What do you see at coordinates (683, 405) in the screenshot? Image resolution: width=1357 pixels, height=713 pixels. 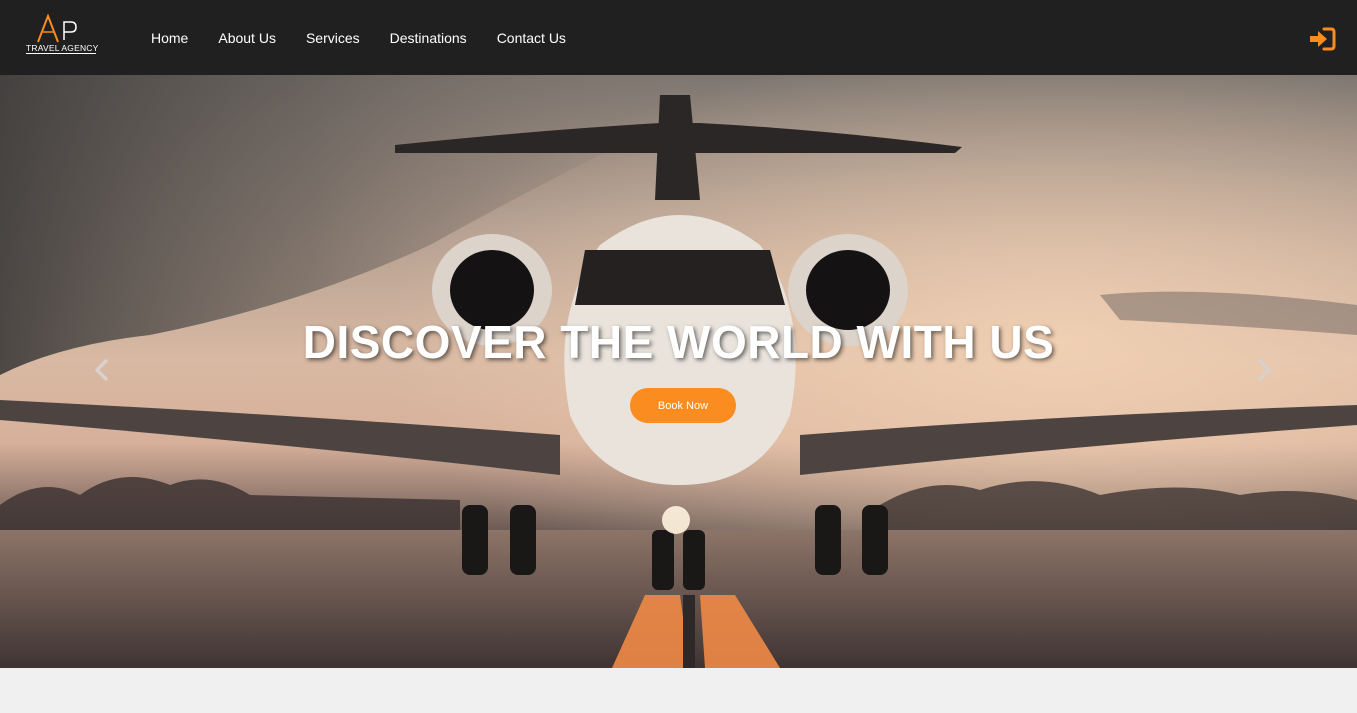 I see `book-now-button: Book Now` at bounding box center [683, 405].